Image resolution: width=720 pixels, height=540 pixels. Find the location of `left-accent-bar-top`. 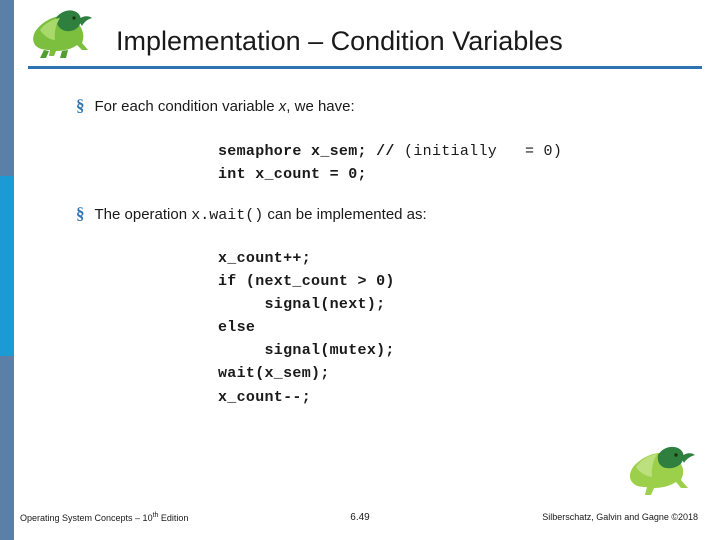

left-accent-bar-top is located at coordinates (7, 88).